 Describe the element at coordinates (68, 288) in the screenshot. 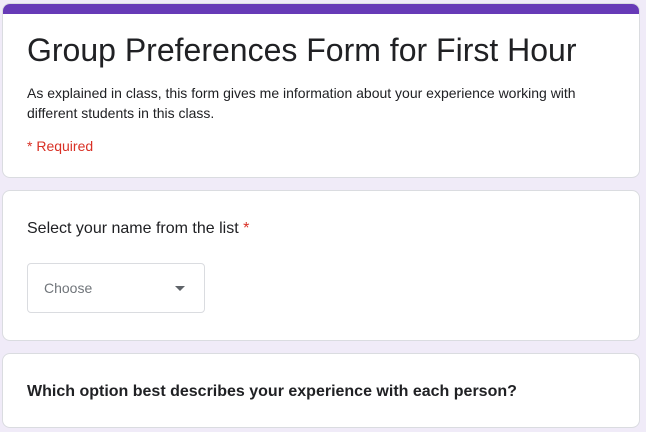

I see `dropdown-value: Choose` at that location.